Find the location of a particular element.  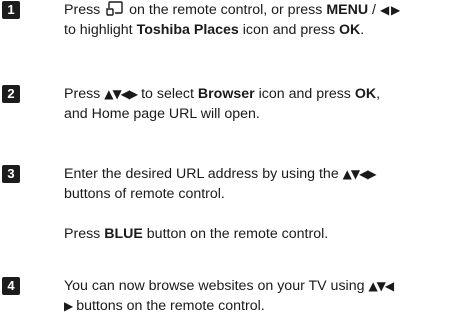

step-2-line-2: and Home page URL will open. is located at coordinates (162, 114).